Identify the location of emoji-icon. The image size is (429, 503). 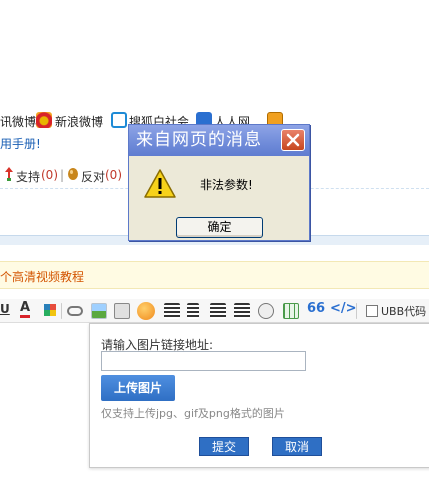
(146, 311).